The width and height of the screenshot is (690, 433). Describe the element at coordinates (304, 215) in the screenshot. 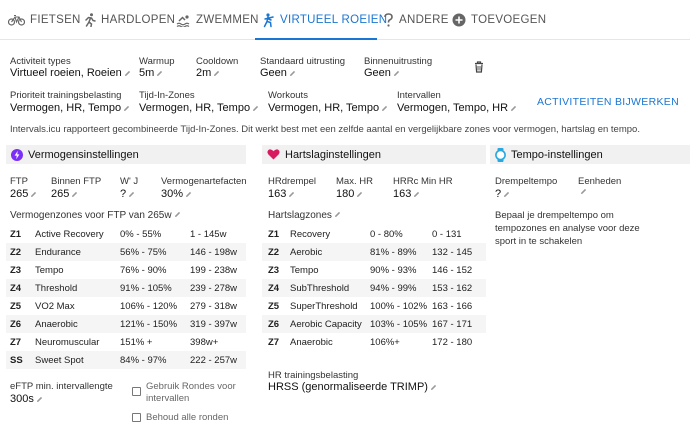

I see `hr-zones-title: Hartslagzones` at that location.